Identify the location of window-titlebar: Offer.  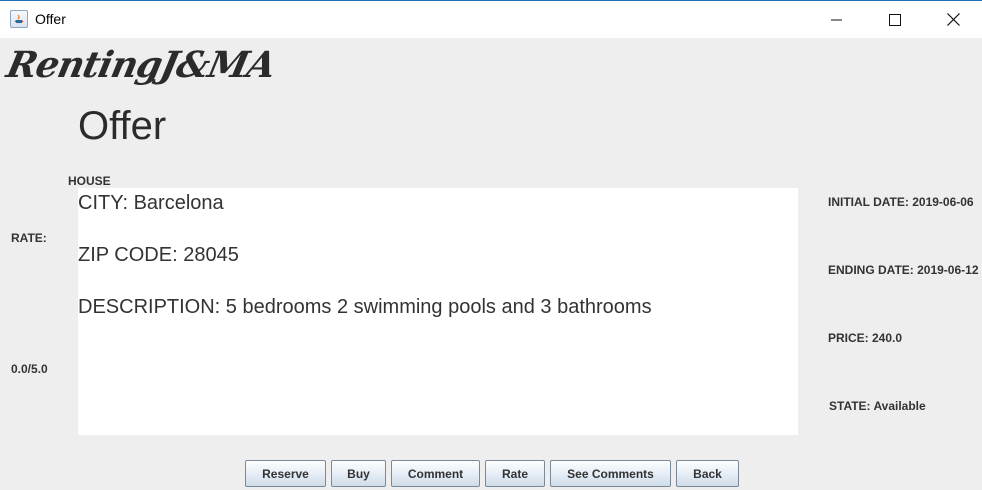
(491, 19).